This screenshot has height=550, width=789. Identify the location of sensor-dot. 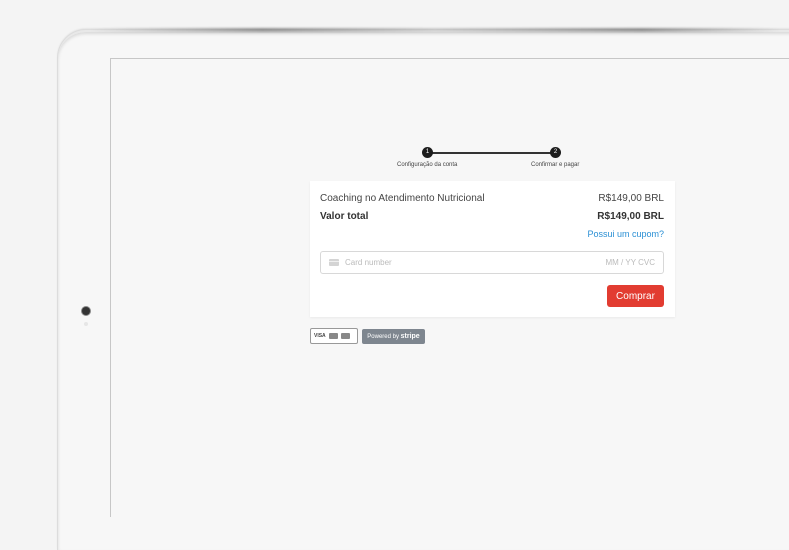
(86, 324).